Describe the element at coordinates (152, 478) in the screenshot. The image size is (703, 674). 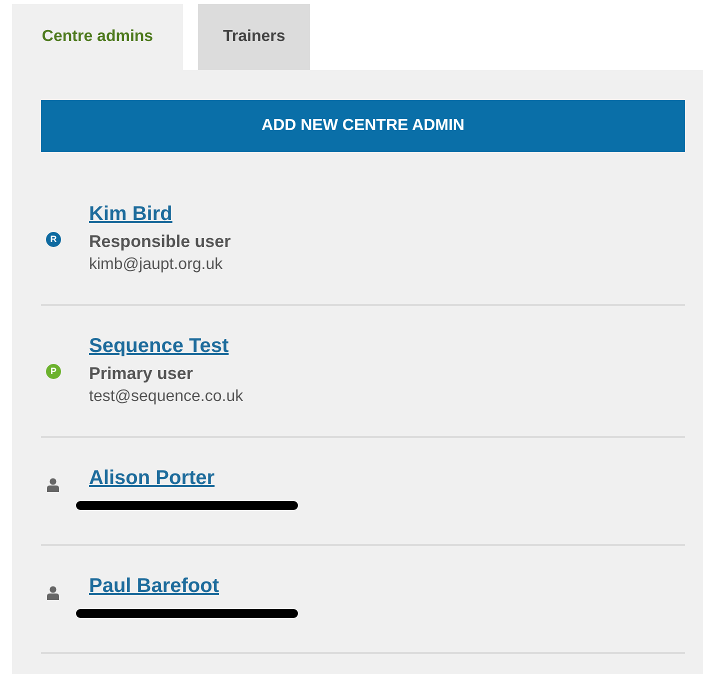
I see `user-name-link: Alison Porter` at that location.